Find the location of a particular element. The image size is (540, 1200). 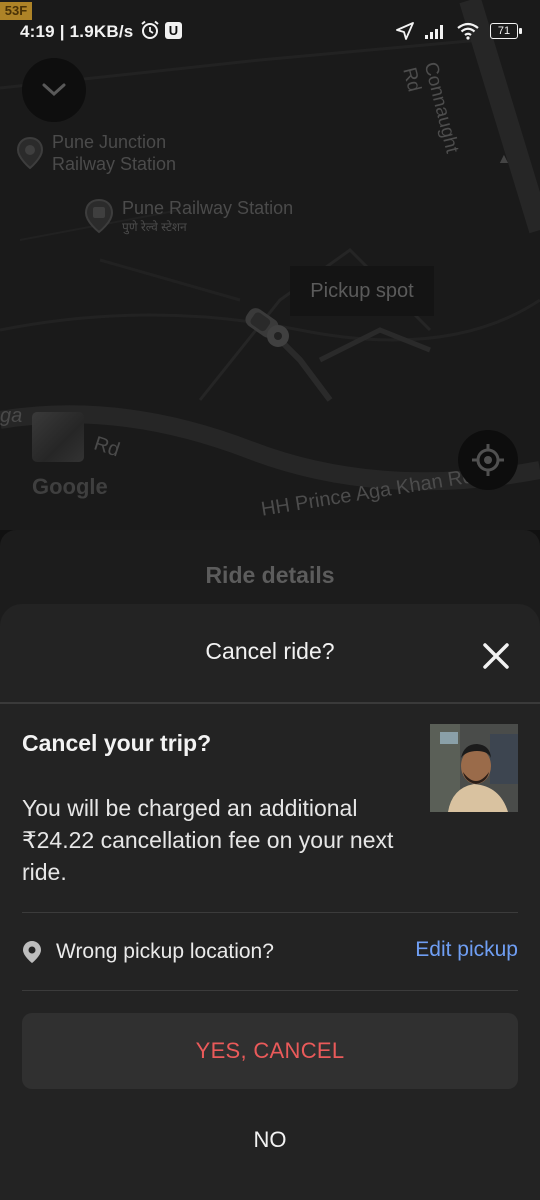

cancel-sheet-title: Cancel ride? is located at coordinates (270, 651).